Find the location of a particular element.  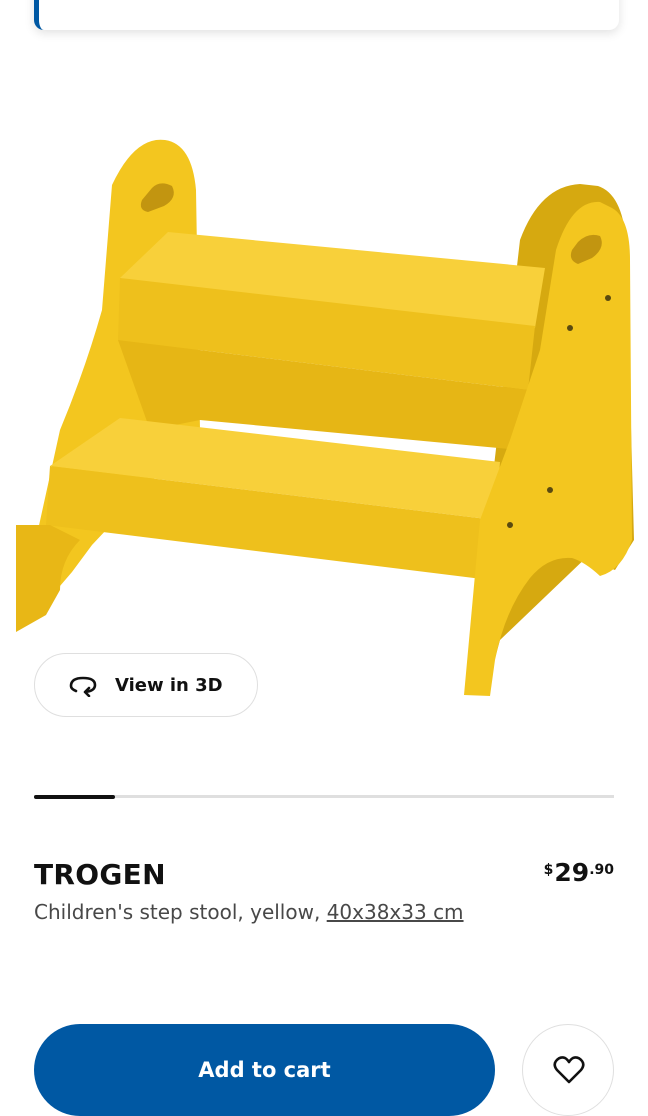

view-in-3d-button: View in 3D is located at coordinates (146, 685).